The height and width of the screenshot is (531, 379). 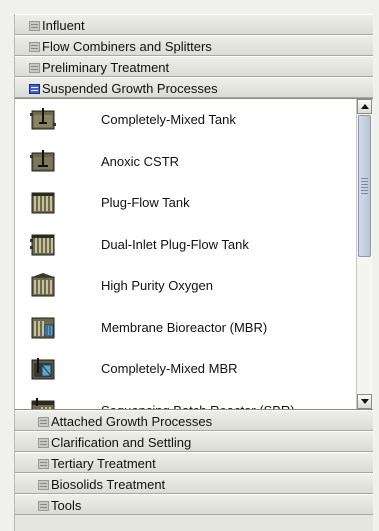 What do you see at coordinates (106, 67) in the screenshot?
I see `group-label: Preliminary Treatment` at bounding box center [106, 67].